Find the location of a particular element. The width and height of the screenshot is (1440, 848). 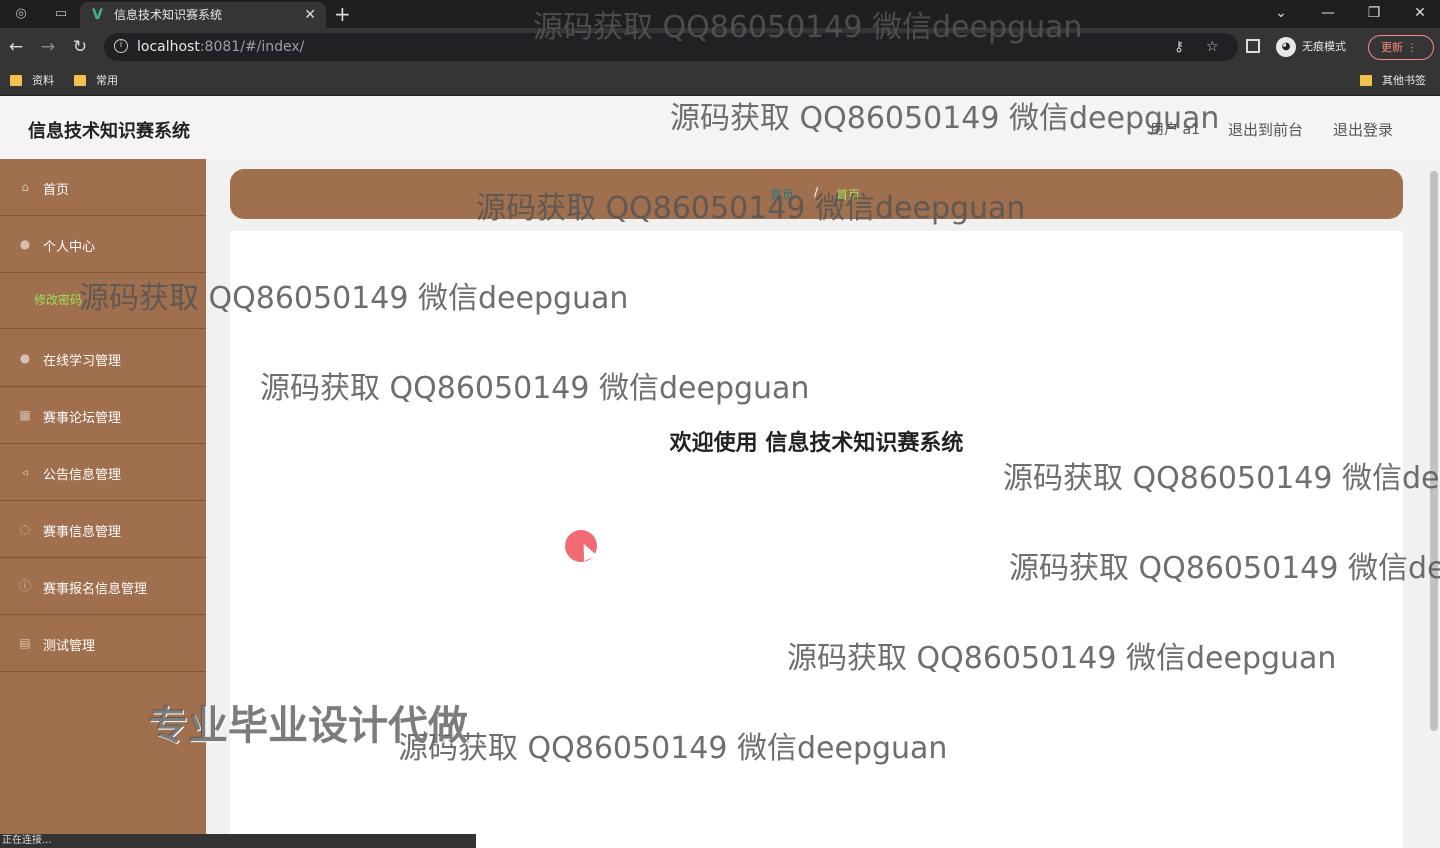

sidebar-item-online-learning: ● 在线学习管理 is located at coordinates (103, 358).